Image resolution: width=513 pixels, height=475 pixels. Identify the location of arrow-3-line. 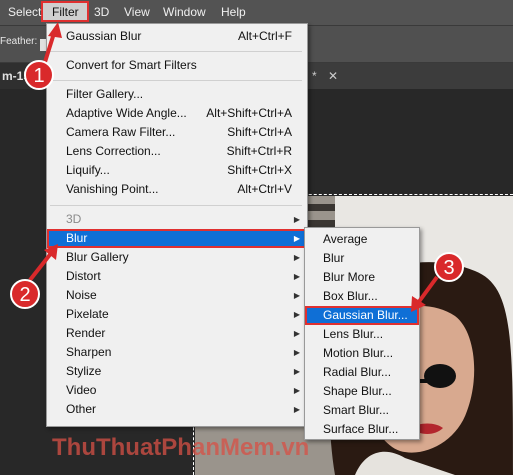
(427, 290).